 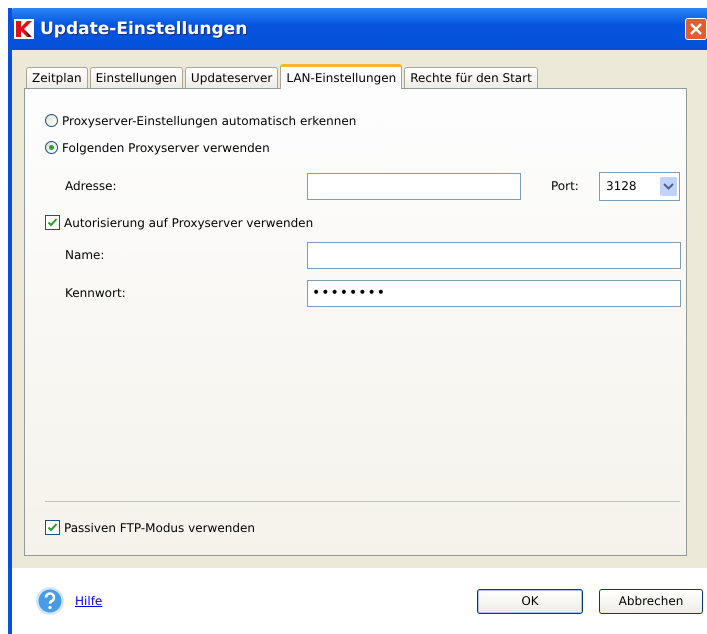 What do you see at coordinates (530, 601) in the screenshot?
I see `dialog-button: OK` at bounding box center [530, 601].